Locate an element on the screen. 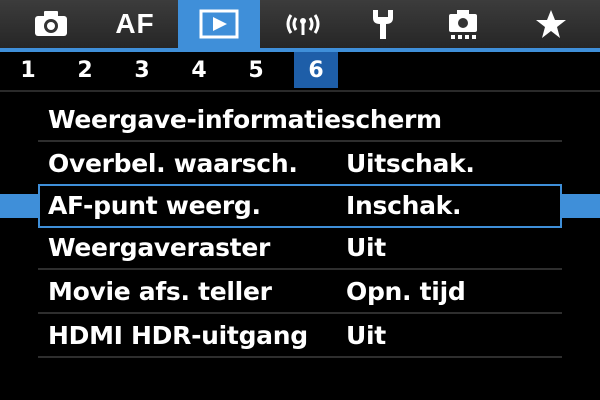  menu-item-label: Overbel. waarsch. is located at coordinates (173, 163).